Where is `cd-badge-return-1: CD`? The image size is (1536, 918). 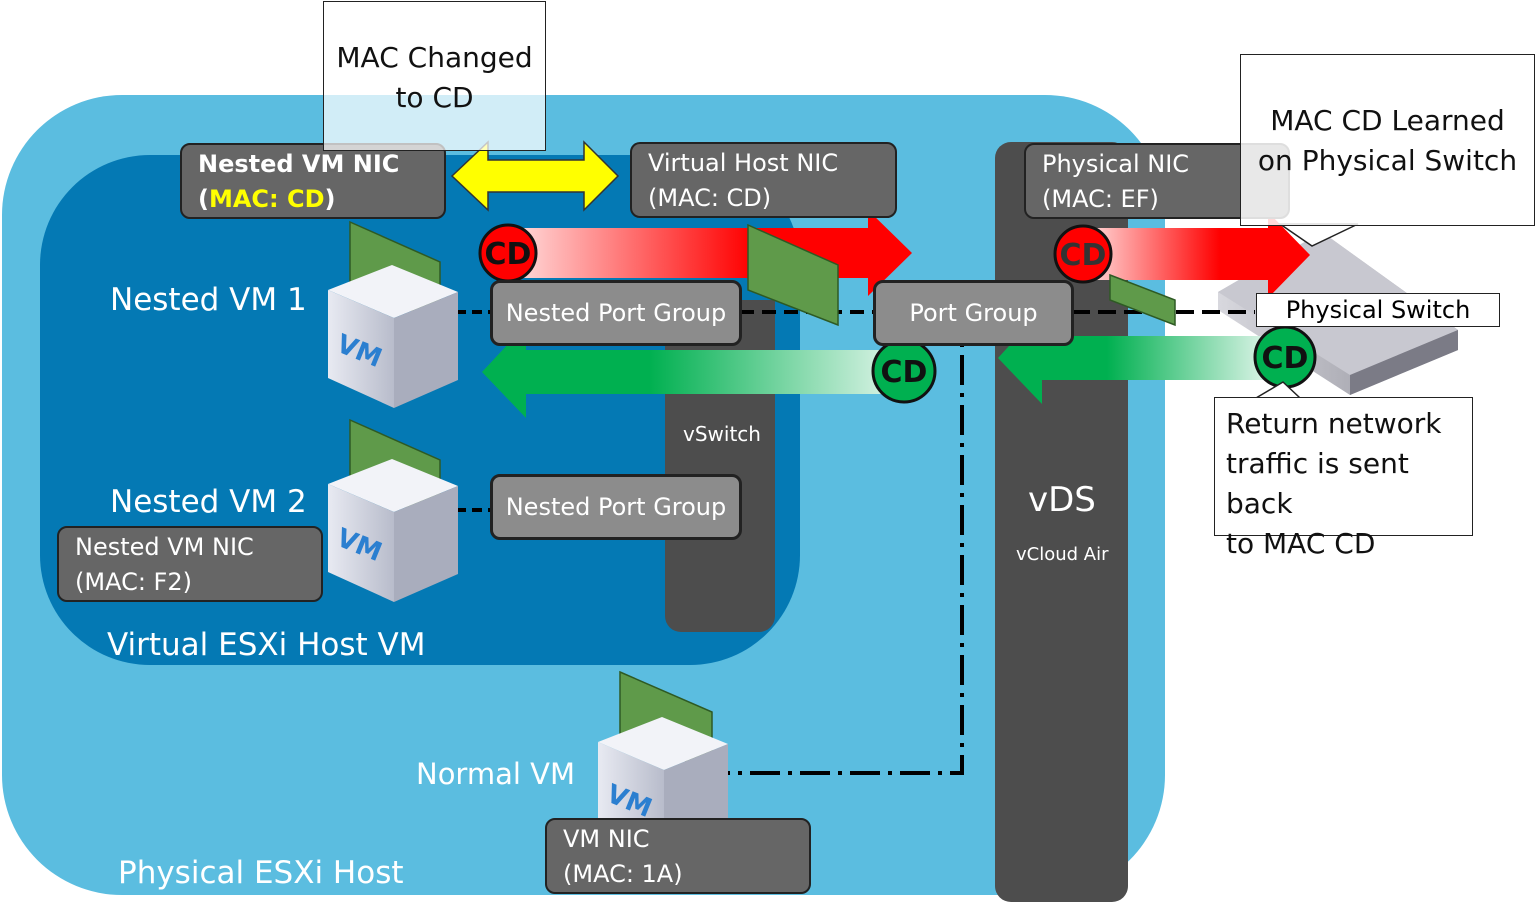 cd-badge-return-1: CD is located at coordinates (904, 371).